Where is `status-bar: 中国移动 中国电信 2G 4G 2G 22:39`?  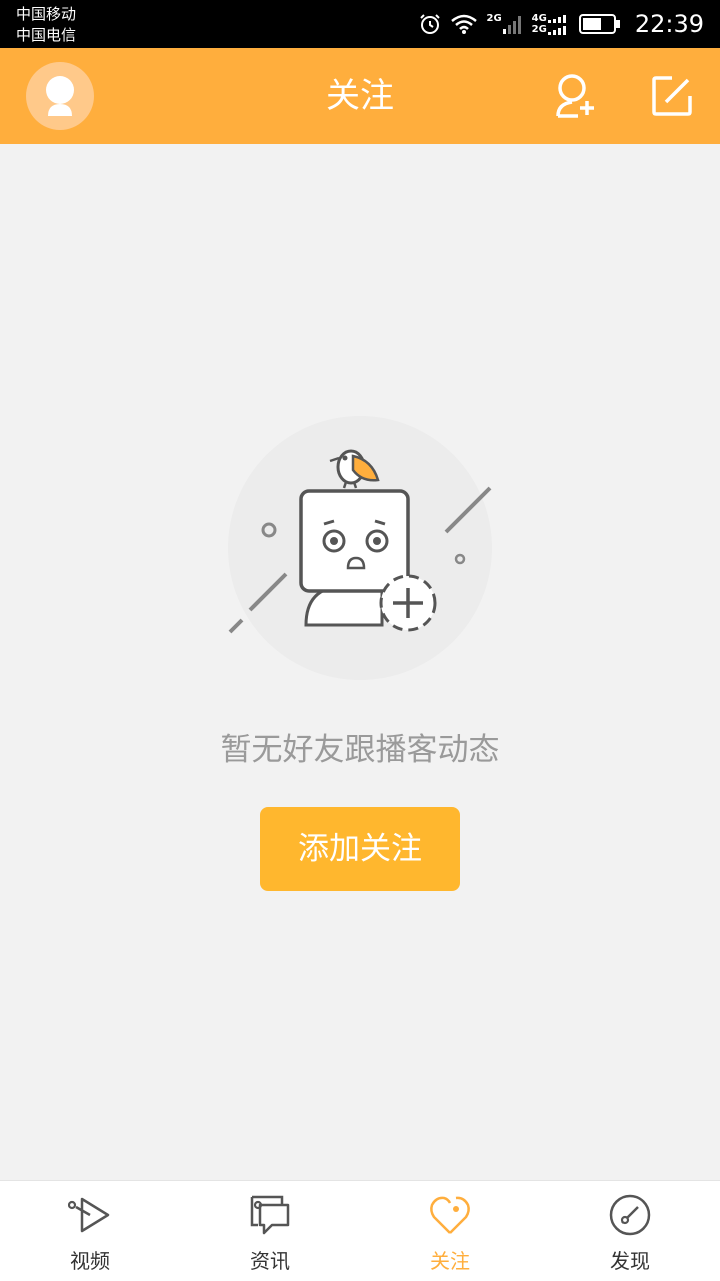 status-bar: 中国移动 中国电信 2G 4G 2G 22:39 is located at coordinates (360, 24).